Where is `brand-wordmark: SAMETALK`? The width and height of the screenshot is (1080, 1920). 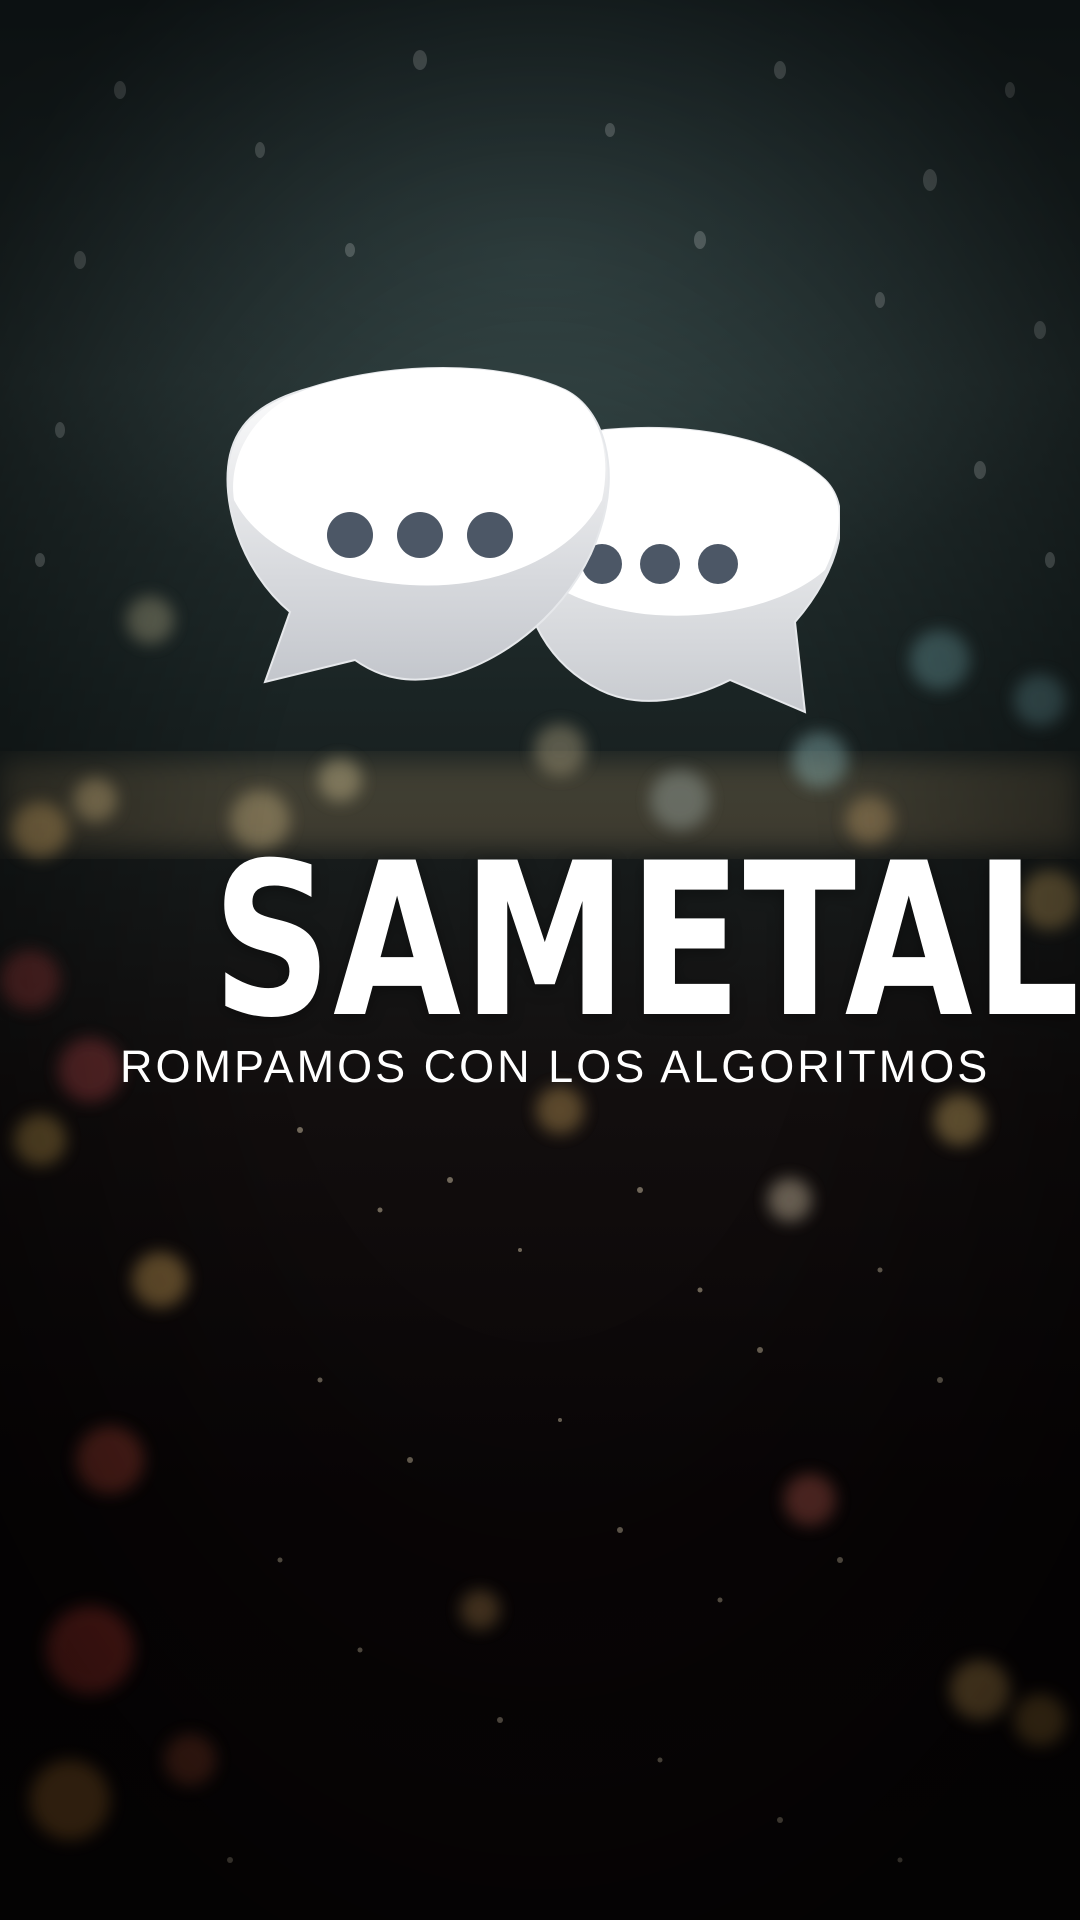
brand-wordmark: SAMETALK is located at coordinates (646, 940).